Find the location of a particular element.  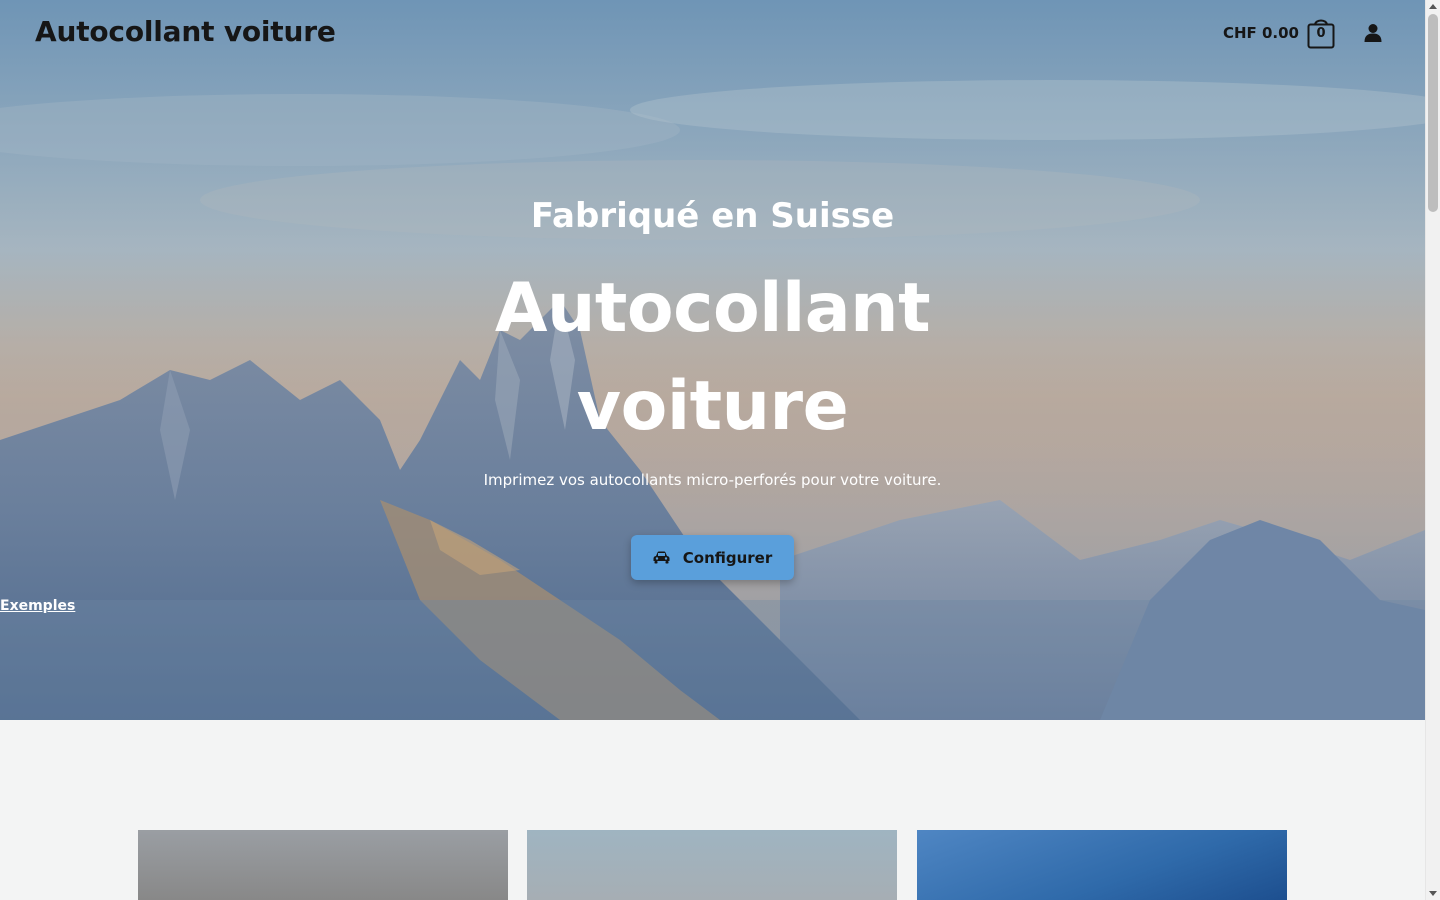

header-actions: CHF 0.00 0 is located at coordinates (1303, 33).